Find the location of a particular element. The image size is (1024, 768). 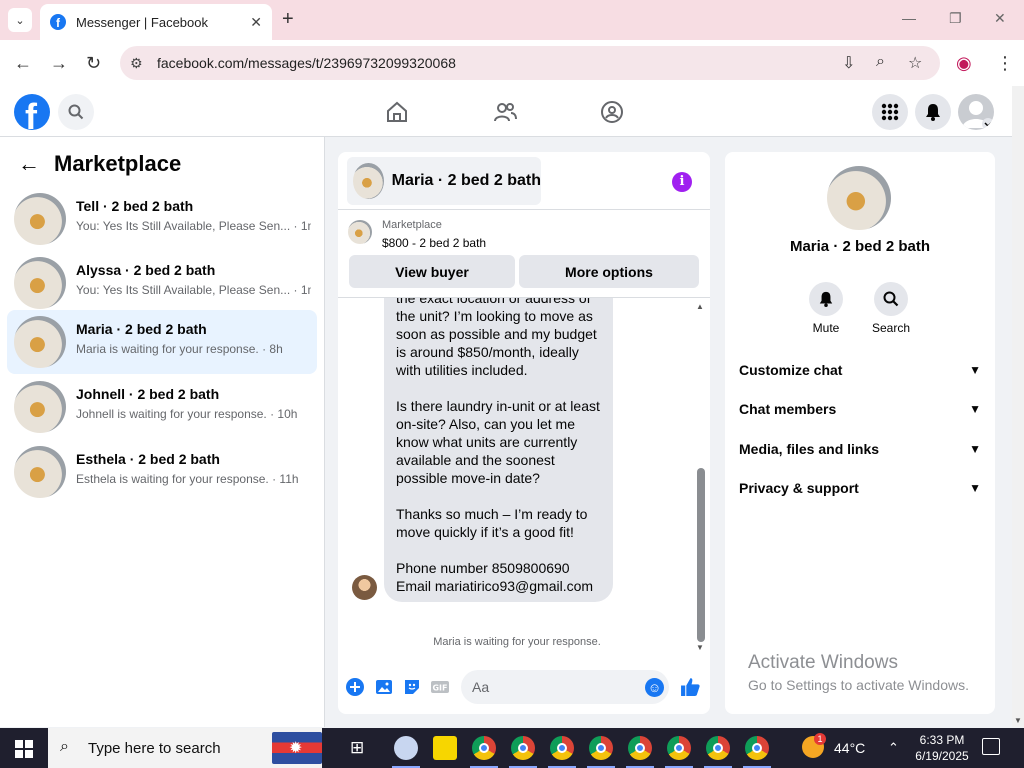

temperature-text: 44°C is located at coordinates (849, 748).